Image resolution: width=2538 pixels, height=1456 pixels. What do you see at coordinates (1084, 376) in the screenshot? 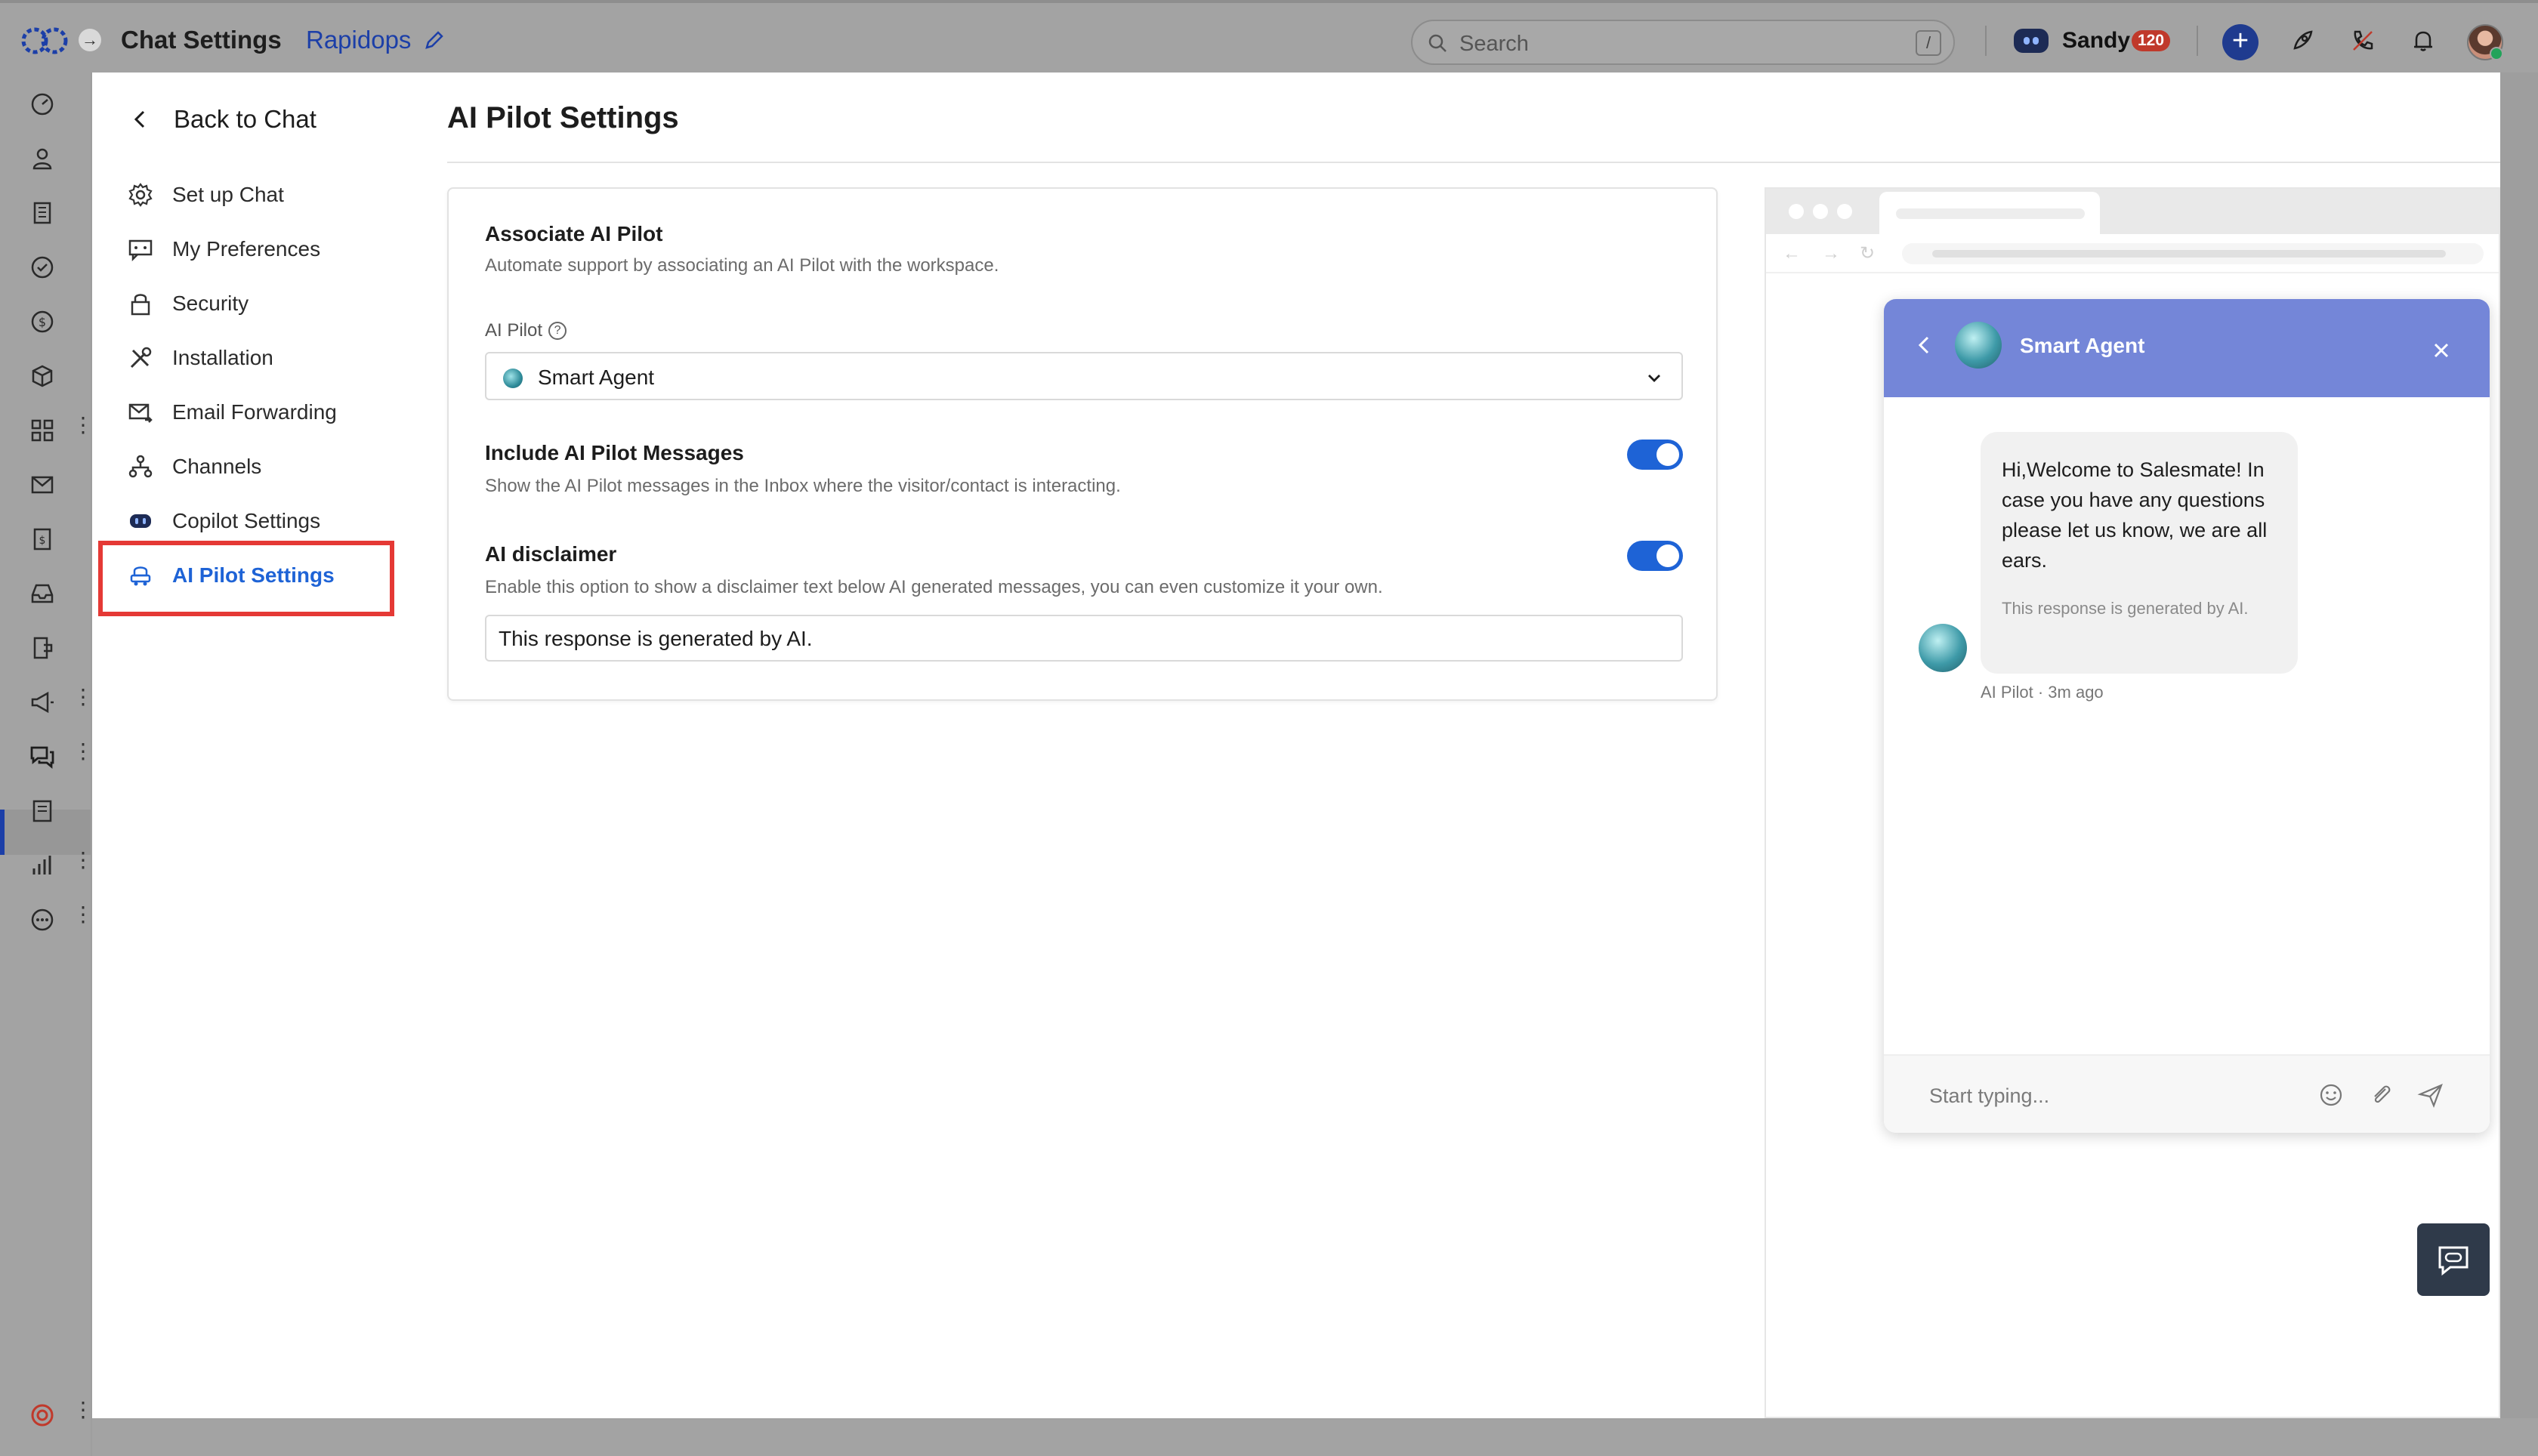
I see `ai-pilot-select: Smart Agent` at bounding box center [1084, 376].